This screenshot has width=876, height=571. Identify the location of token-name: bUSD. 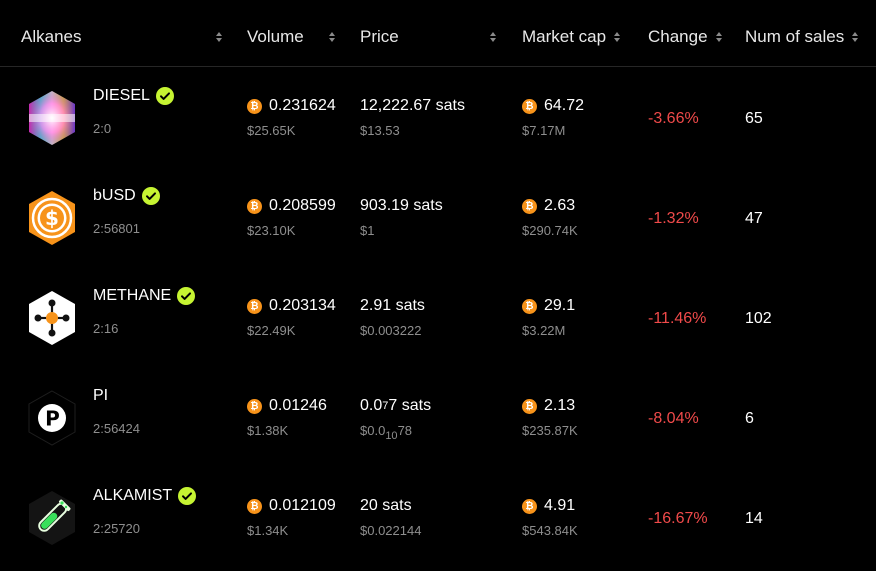
(126, 196).